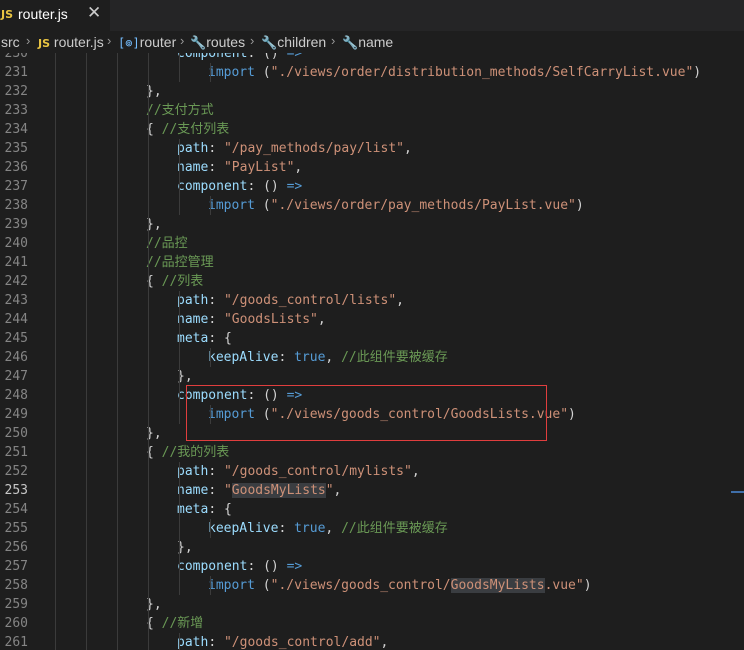 Image resolution: width=744 pixels, height=650 pixels. Describe the element at coordinates (16, 604) in the screenshot. I see `line-number: 259` at that location.